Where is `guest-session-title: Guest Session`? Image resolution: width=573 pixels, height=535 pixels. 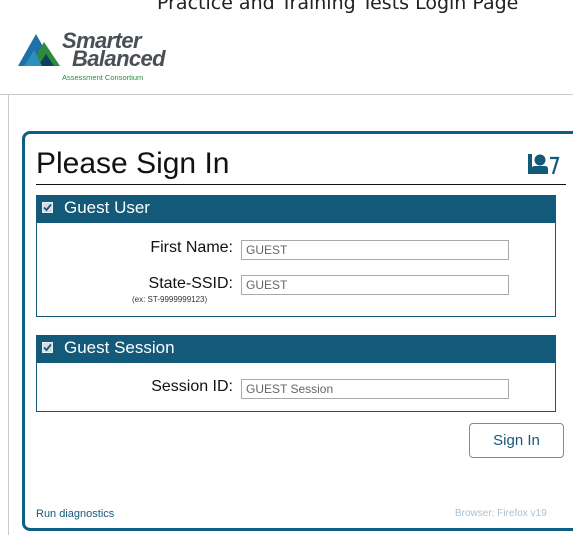
guest-session-title: Guest Session is located at coordinates (119, 347).